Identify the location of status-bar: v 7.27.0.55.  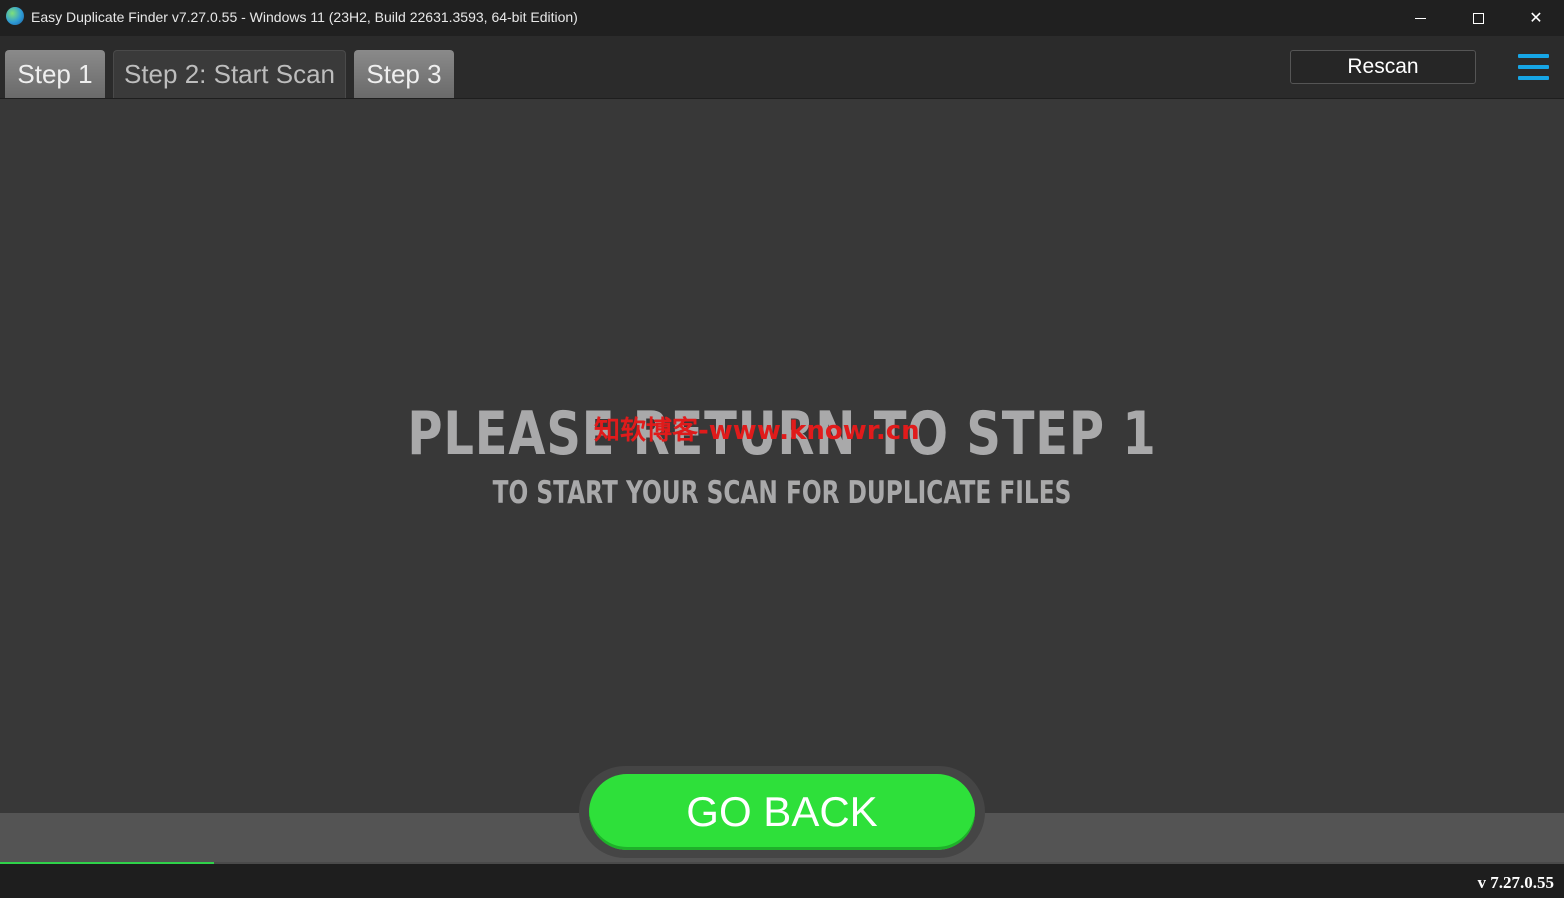
(782, 881).